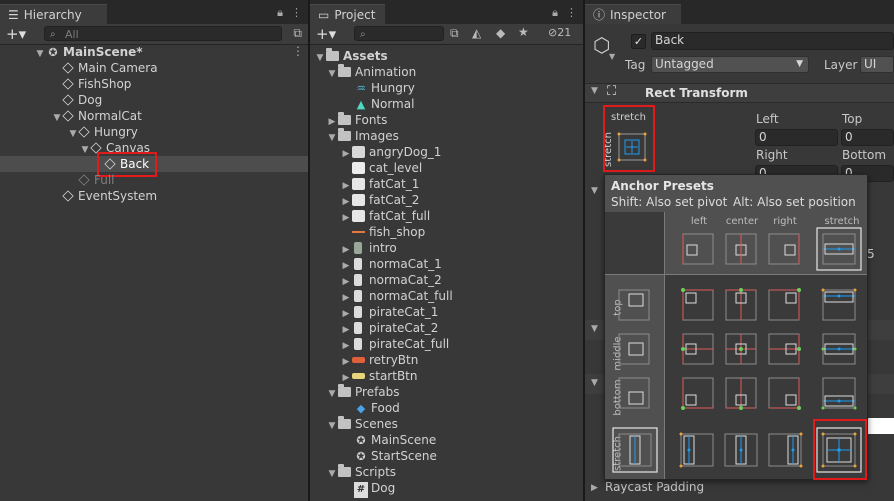 The width and height of the screenshot is (894, 501). What do you see at coordinates (730, 64) in the screenshot?
I see `tag-dropdown: Untagged ▼` at bounding box center [730, 64].